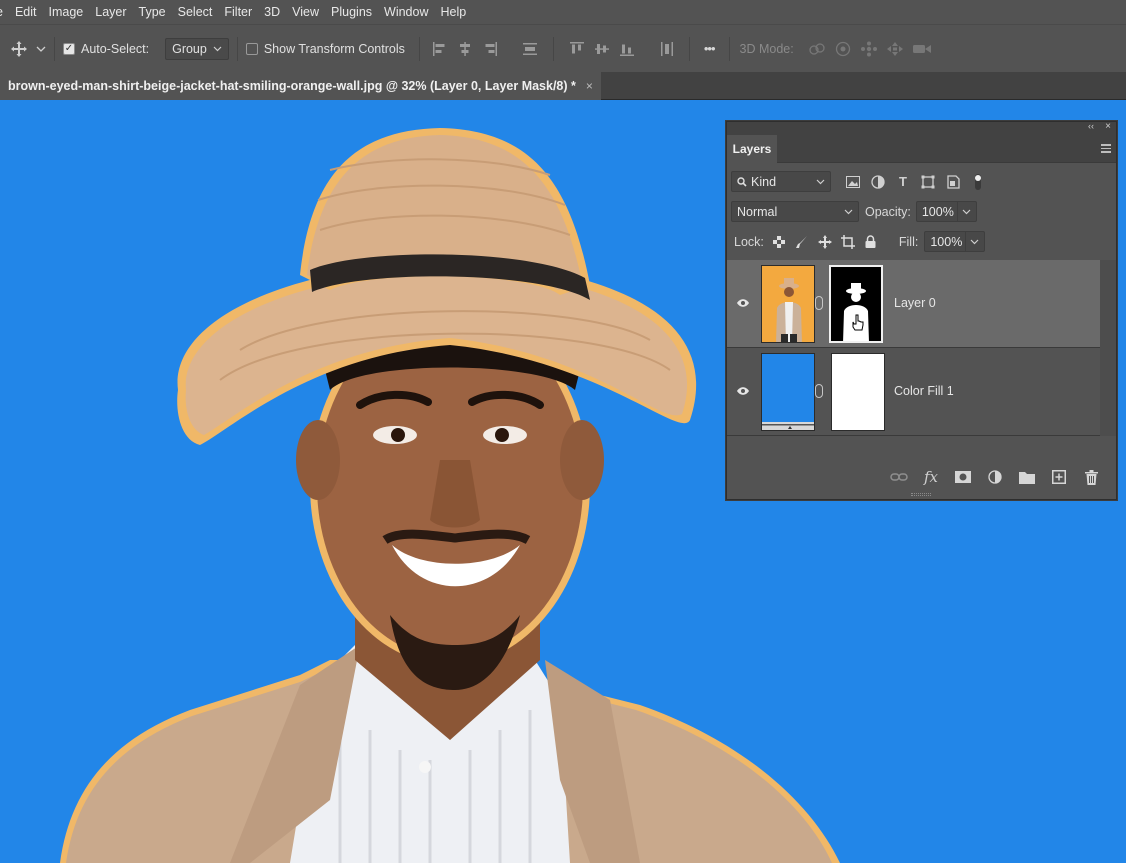 This screenshot has width=1126, height=863. I want to click on menu-item-edit: Edit, so click(26, 12).